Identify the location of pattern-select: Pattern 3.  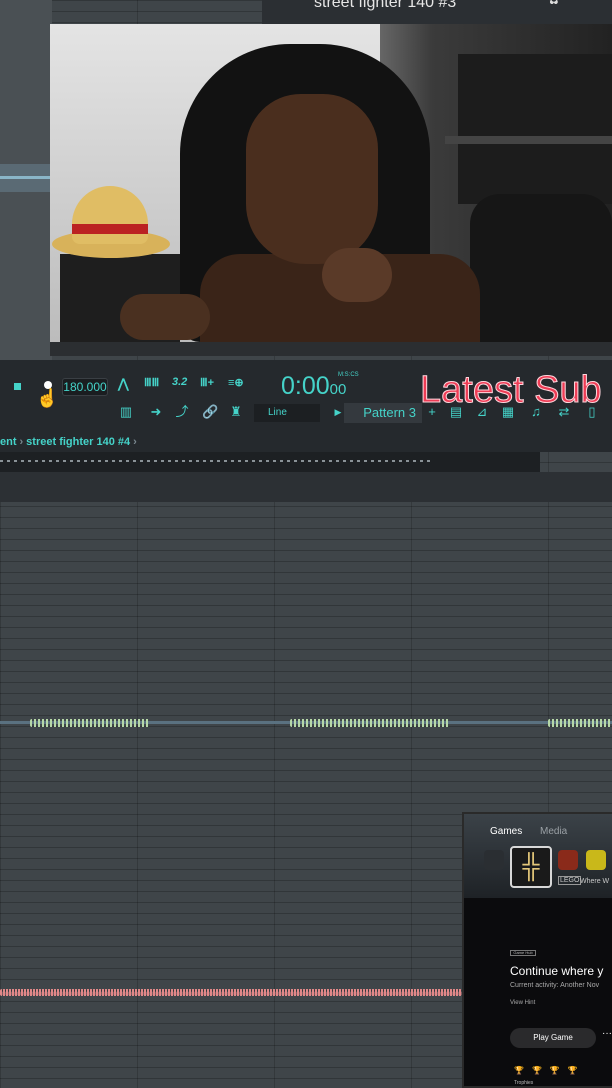
(383, 413).